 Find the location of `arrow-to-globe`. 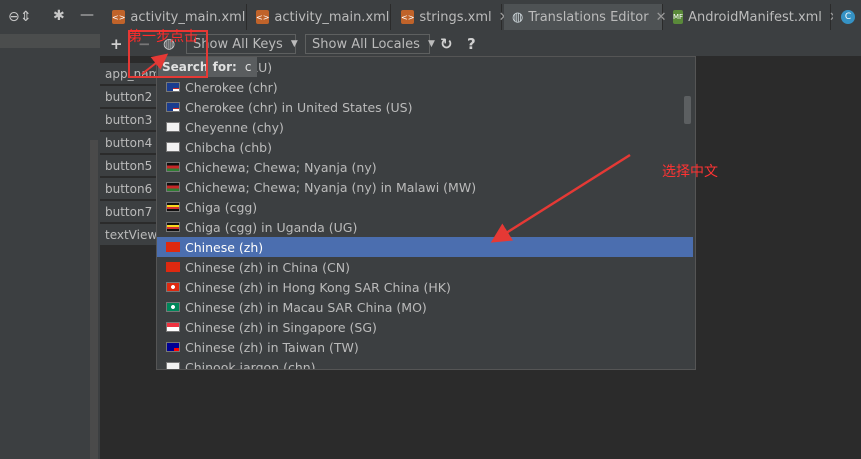

arrow-to-globe is located at coordinates (155, 64).